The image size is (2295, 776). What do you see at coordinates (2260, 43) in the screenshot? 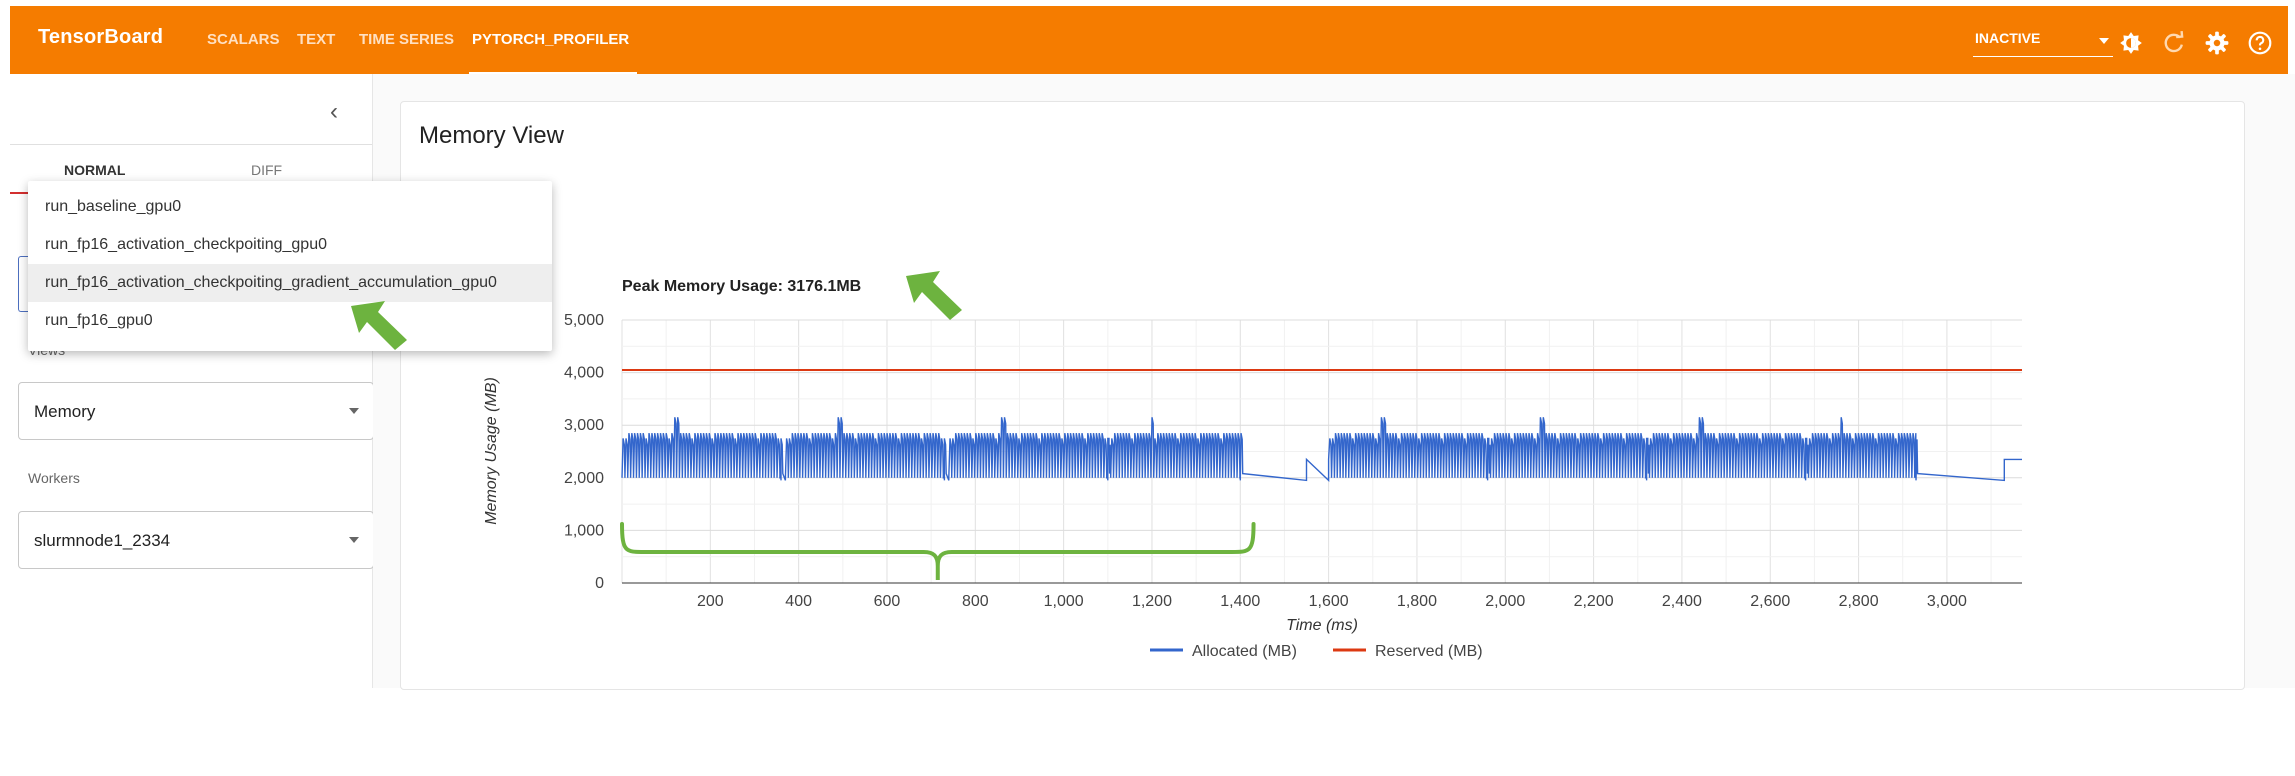
I see `help-icon` at bounding box center [2260, 43].